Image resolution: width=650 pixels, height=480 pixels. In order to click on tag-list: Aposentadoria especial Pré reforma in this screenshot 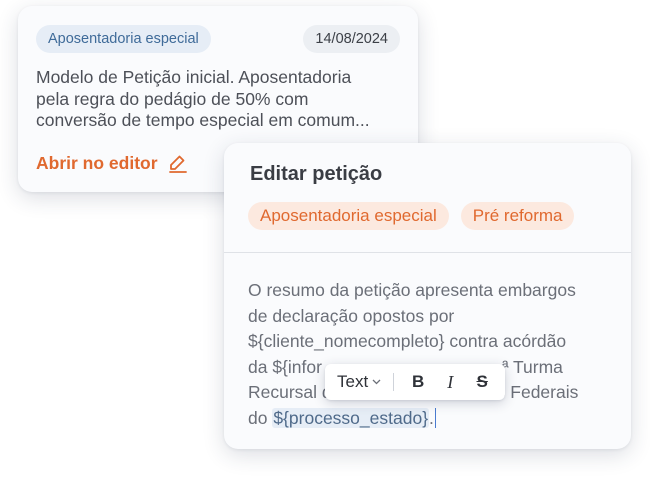, I will do `click(411, 216)`.